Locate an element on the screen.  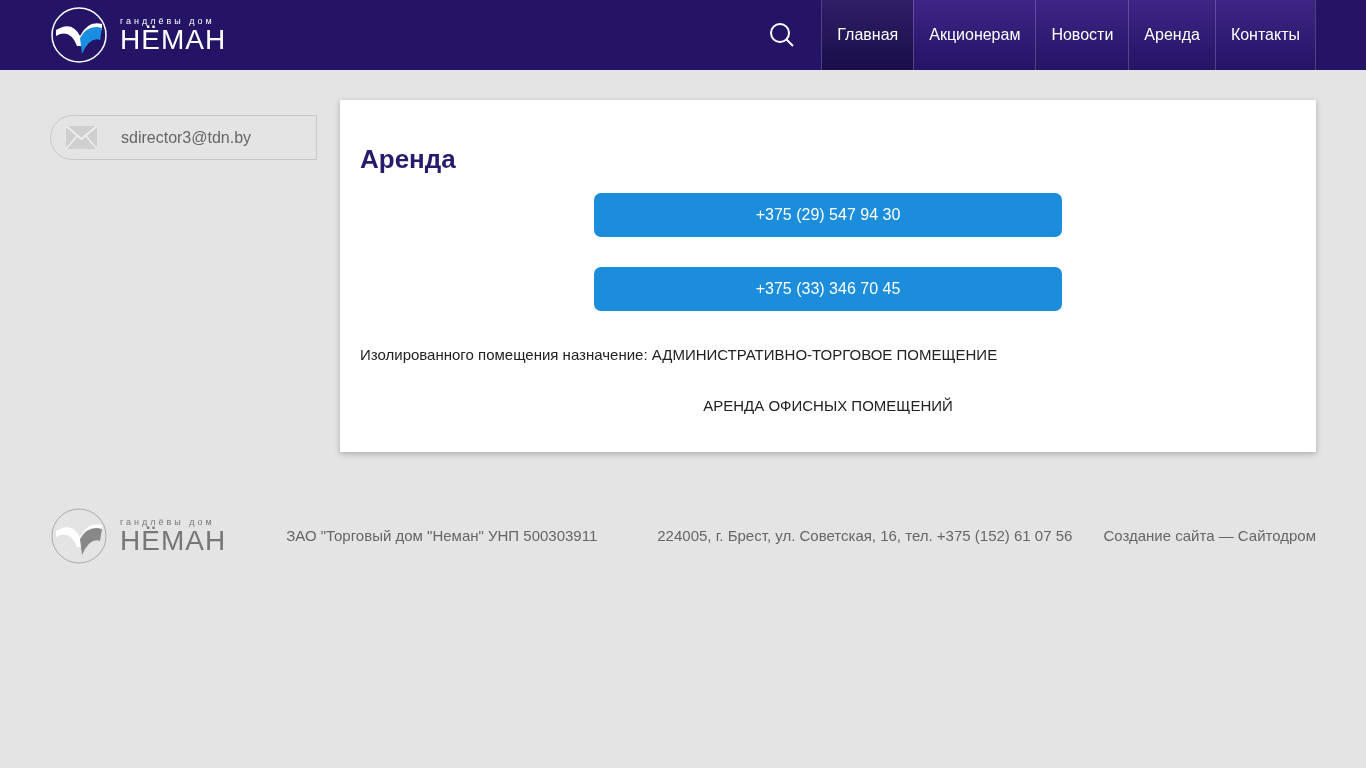
nav-tab: Новости is located at coordinates (1082, 35).